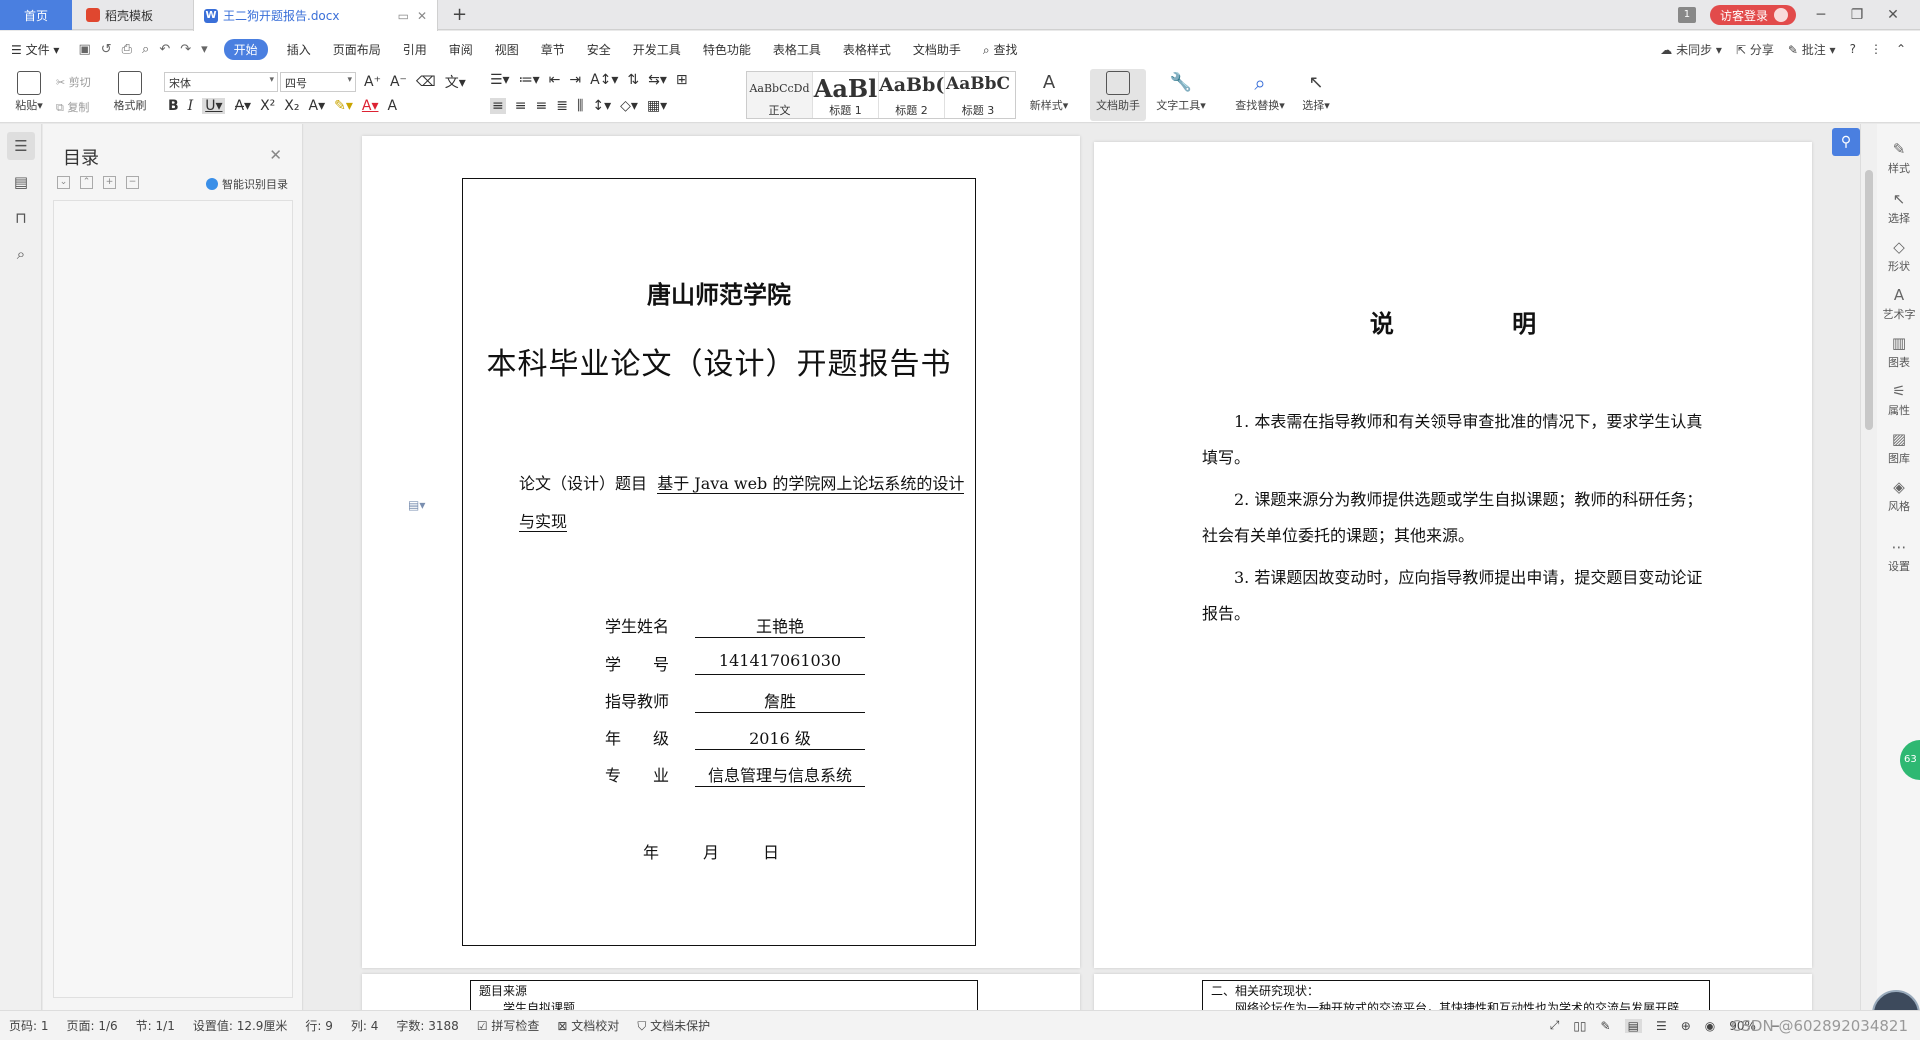 The image size is (1920, 1040). What do you see at coordinates (21, 254) in the screenshot?
I see `find-icon: ⌕` at bounding box center [21, 254].